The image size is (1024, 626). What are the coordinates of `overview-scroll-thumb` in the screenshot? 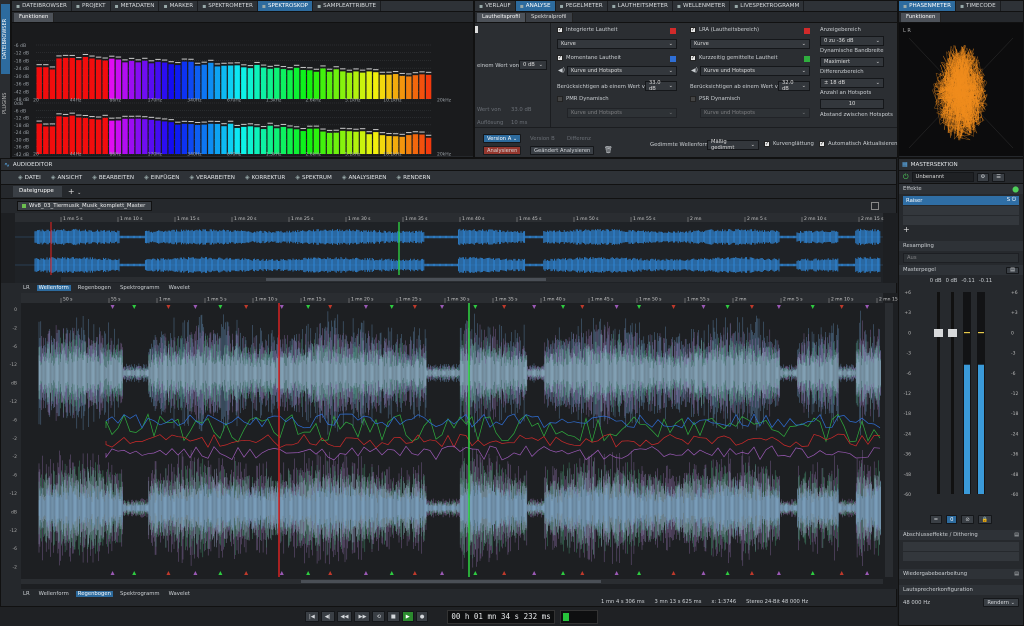 It's located at (406, 279).